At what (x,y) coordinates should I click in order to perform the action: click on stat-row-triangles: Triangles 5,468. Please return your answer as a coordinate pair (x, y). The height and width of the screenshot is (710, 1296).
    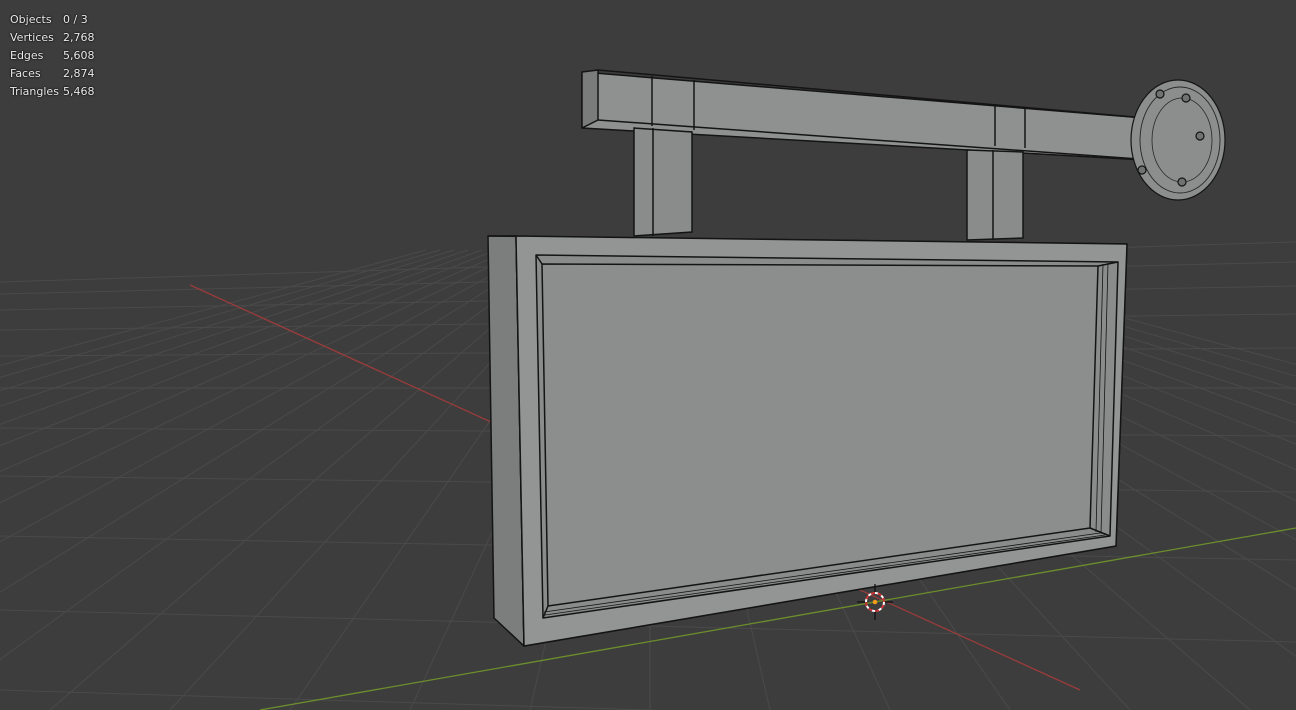
    Looking at the image, I should click on (52, 92).